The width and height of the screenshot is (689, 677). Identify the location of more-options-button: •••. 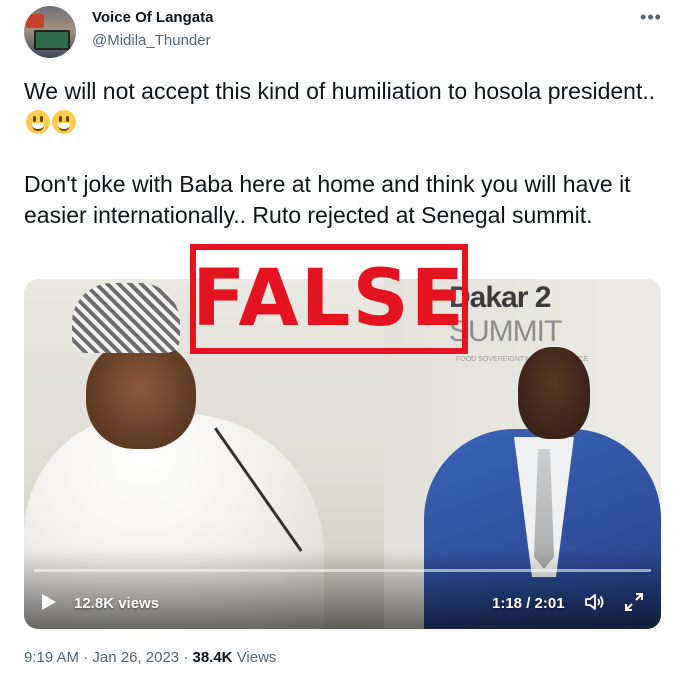
(651, 17).